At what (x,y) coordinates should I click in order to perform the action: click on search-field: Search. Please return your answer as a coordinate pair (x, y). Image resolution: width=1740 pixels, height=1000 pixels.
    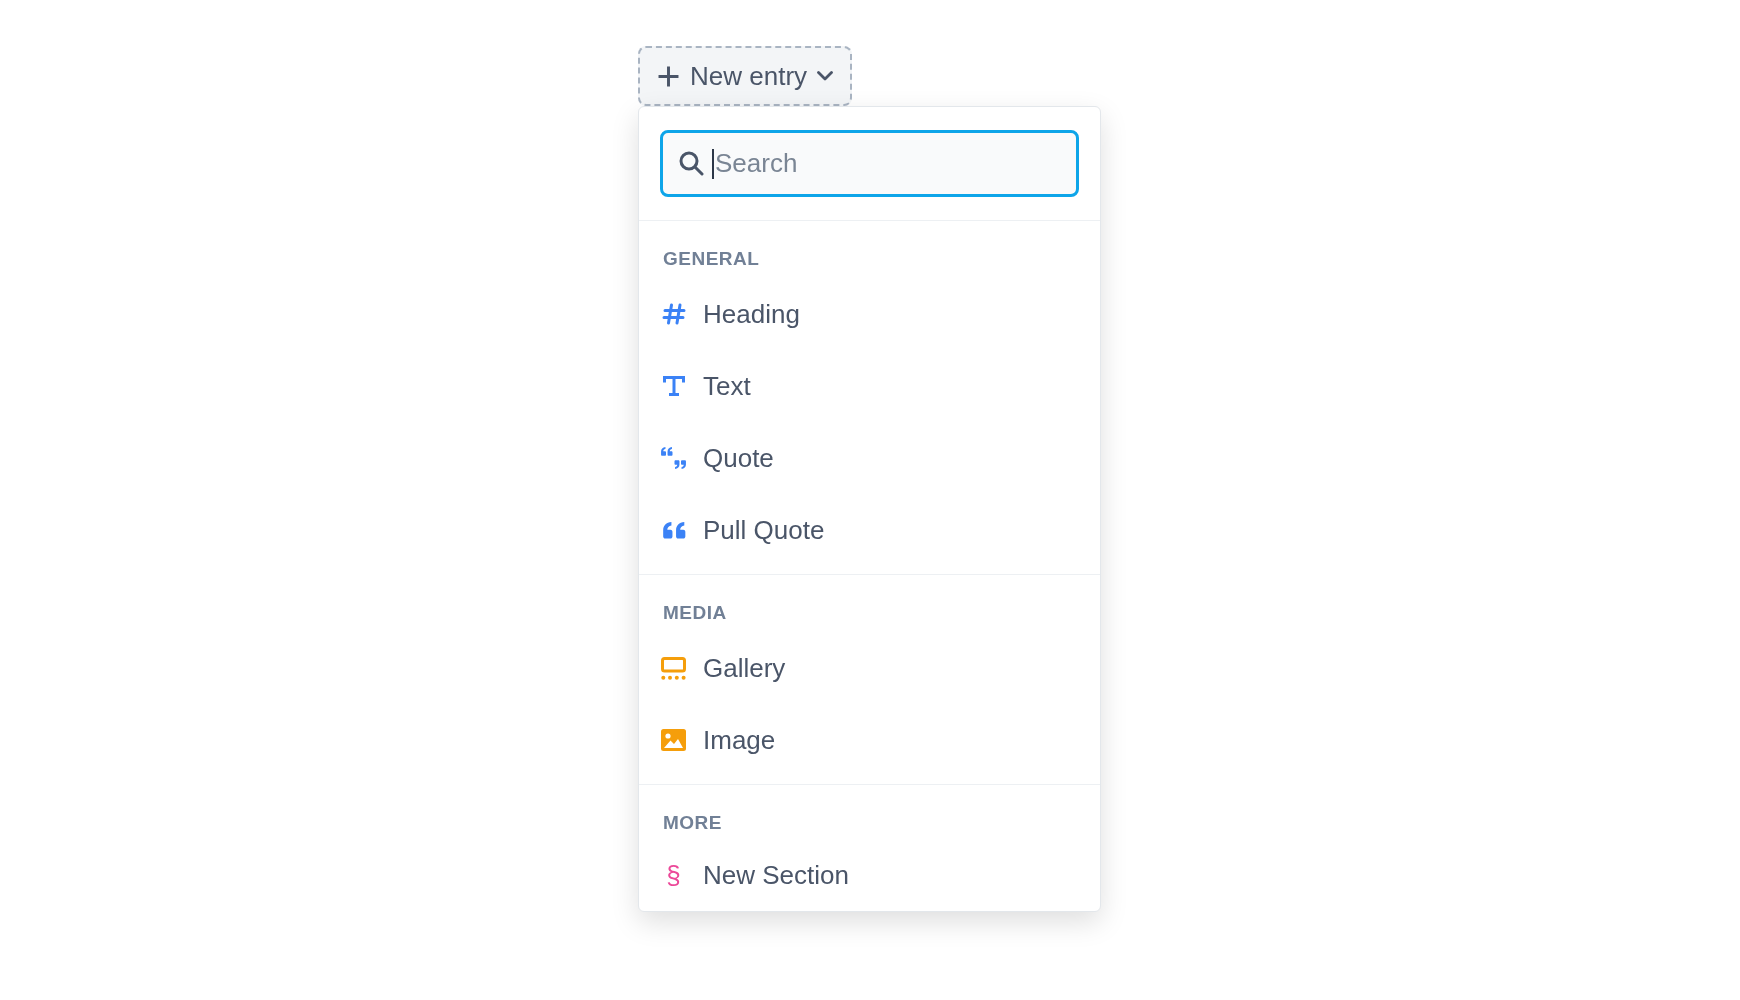
    Looking at the image, I should click on (869, 163).